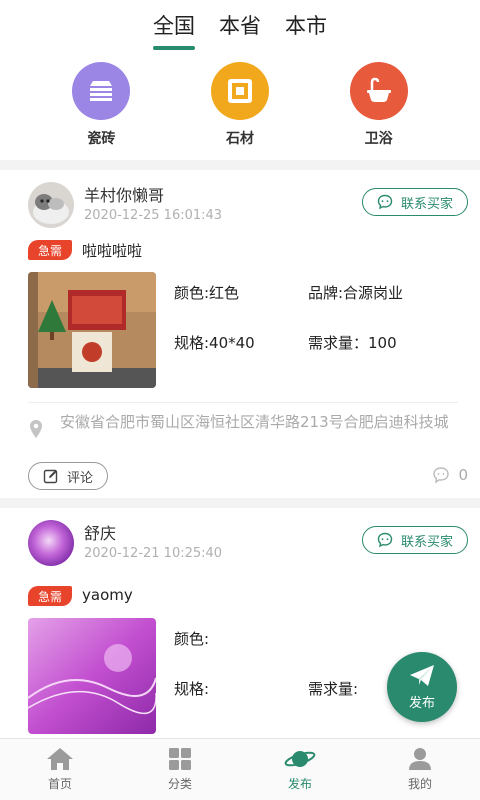 The width and height of the screenshot is (480, 800). I want to click on bathtub-icon, so click(378, 91).